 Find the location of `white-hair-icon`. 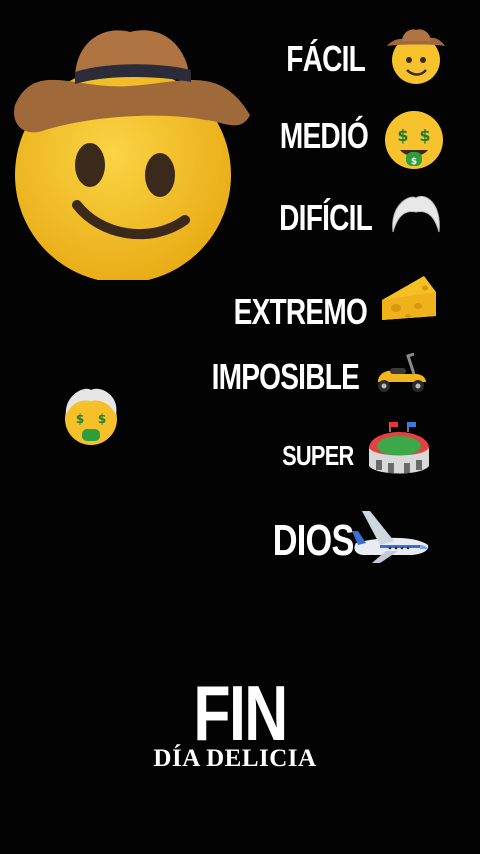

white-hair-icon is located at coordinates (416, 214).